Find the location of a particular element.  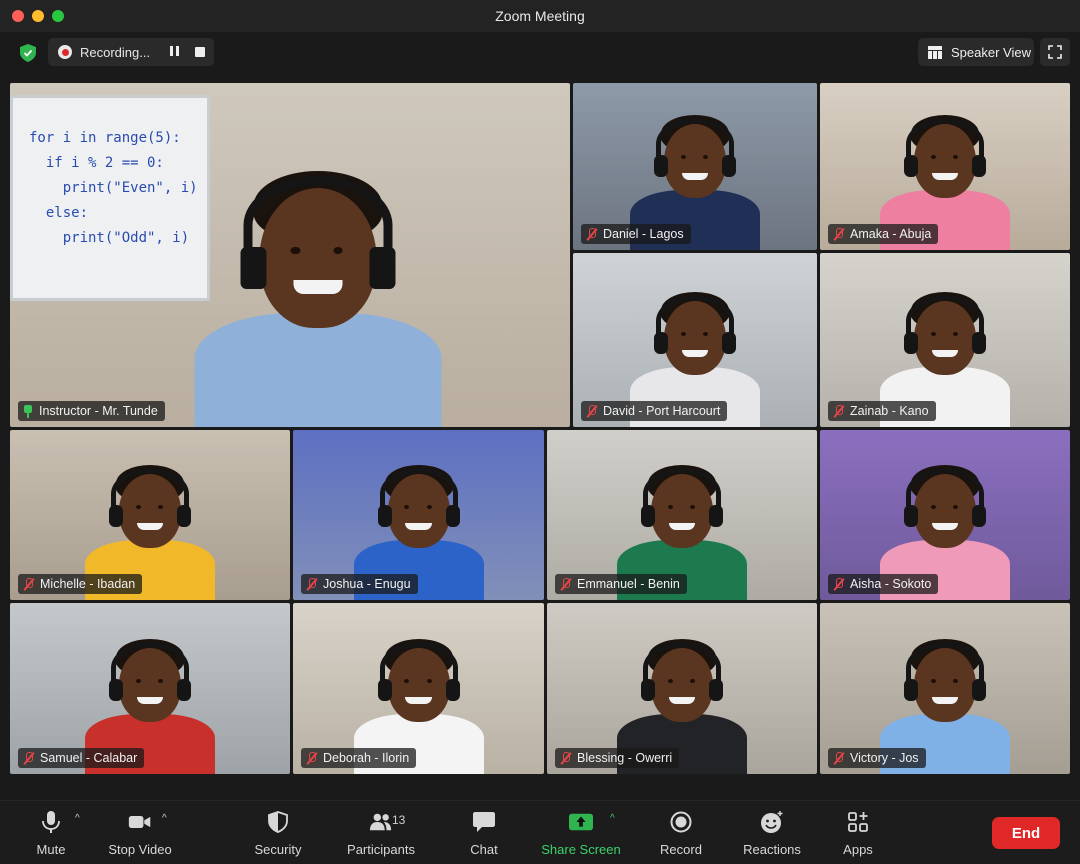

video-options-chevron-icon: ^ is located at coordinates (164, 818).